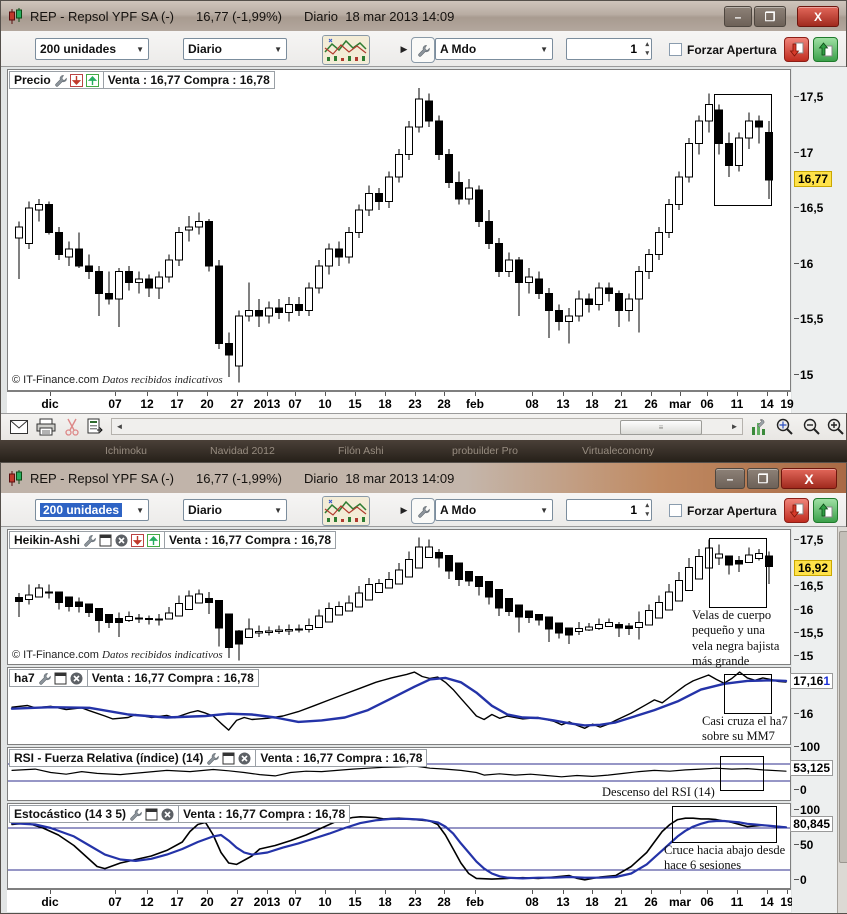  I want to click on price-axis-precio: 17,5 17 16,5 16 15,5 15 16,77, so click(819, 240).